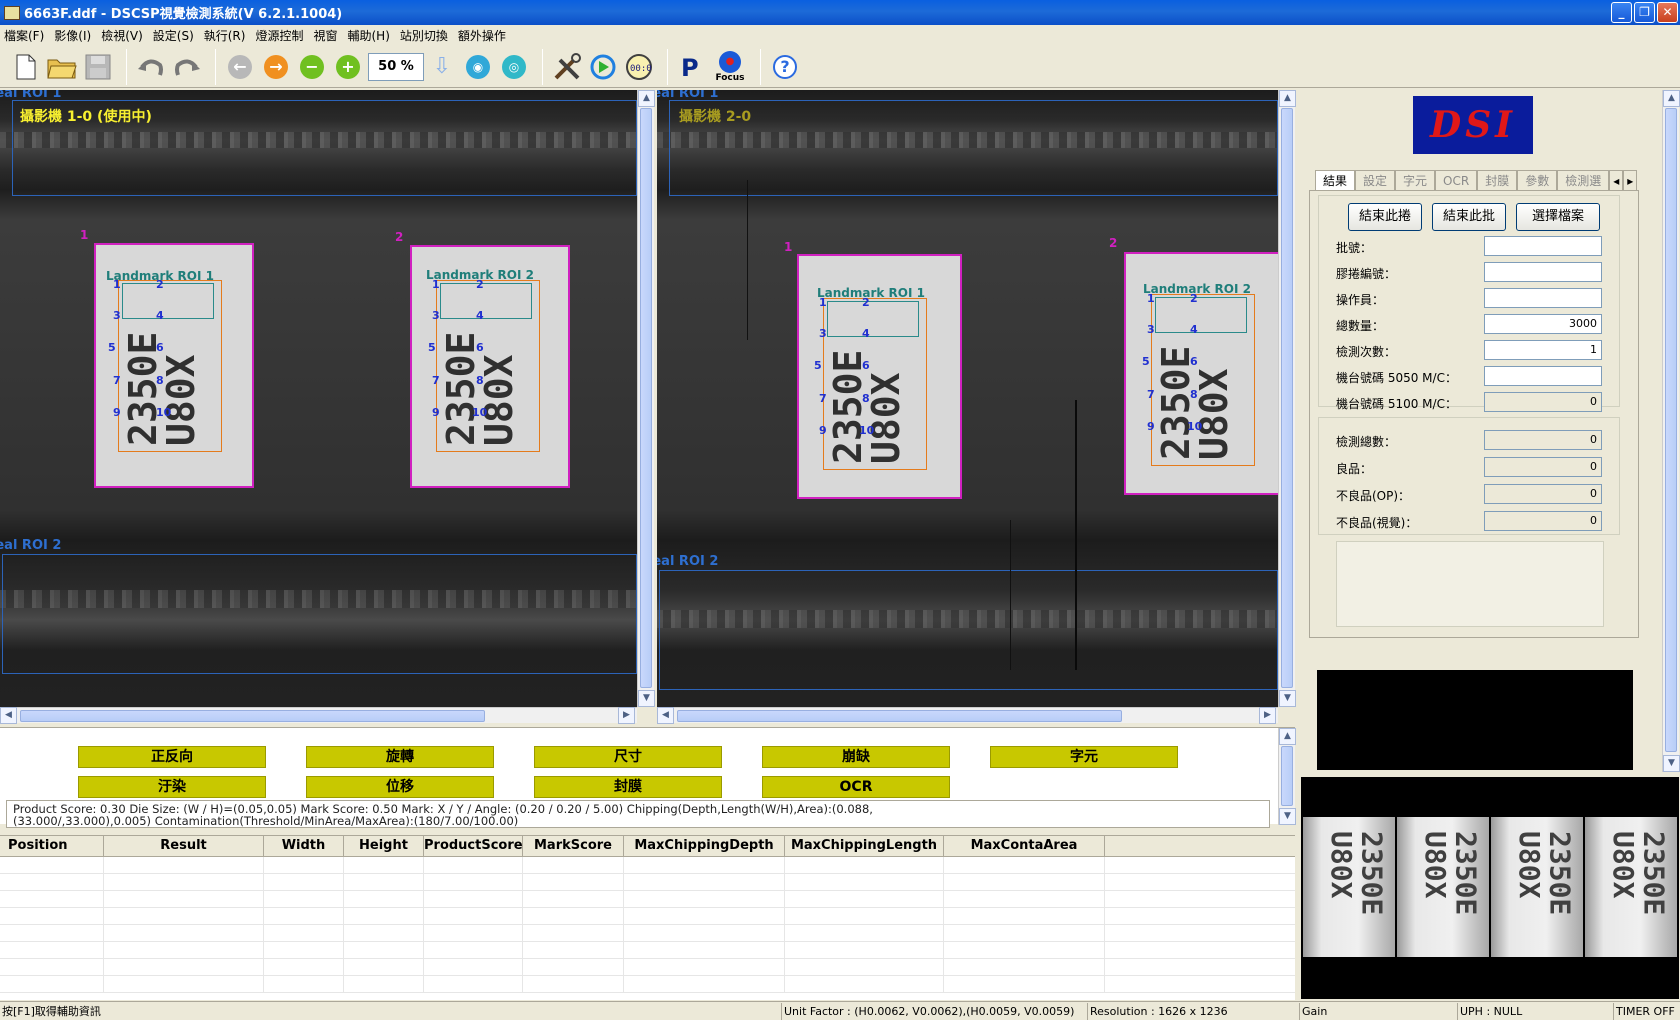 The width and height of the screenshot is (1680, 1020). Describe the element at coordinates (1415, 180) in the screenshot. I see `tab-characters: 字元` at that location.